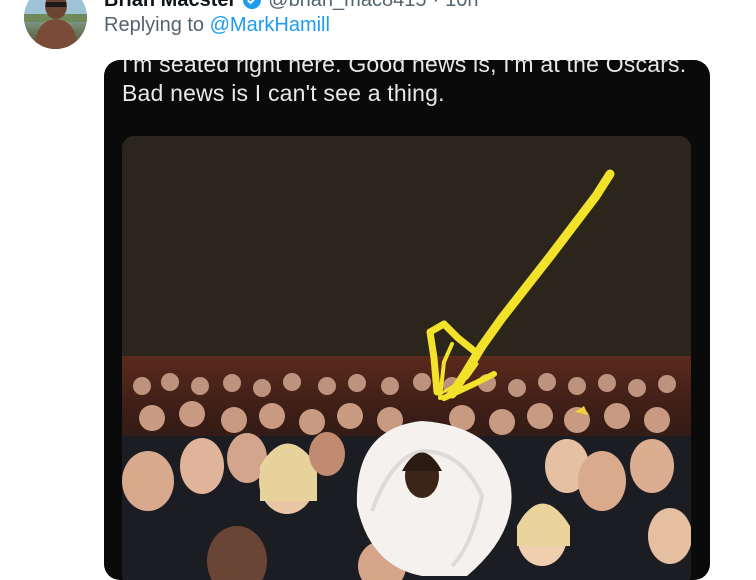 The height and width of the screenshot is (580, 756). What do you see at coordinates (461, 6) in the screenshot?
I see `timestamp: 10h` at bounding box center [461, 6].